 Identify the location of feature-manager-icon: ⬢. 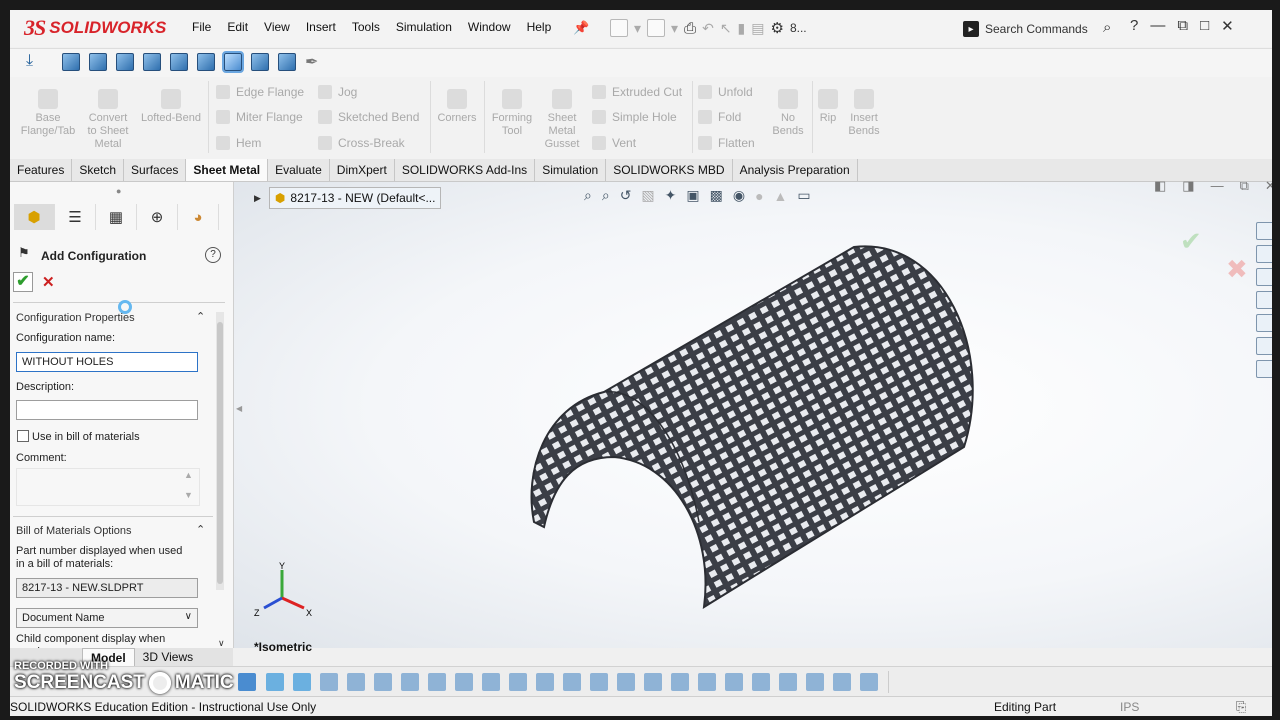
(34, 217).